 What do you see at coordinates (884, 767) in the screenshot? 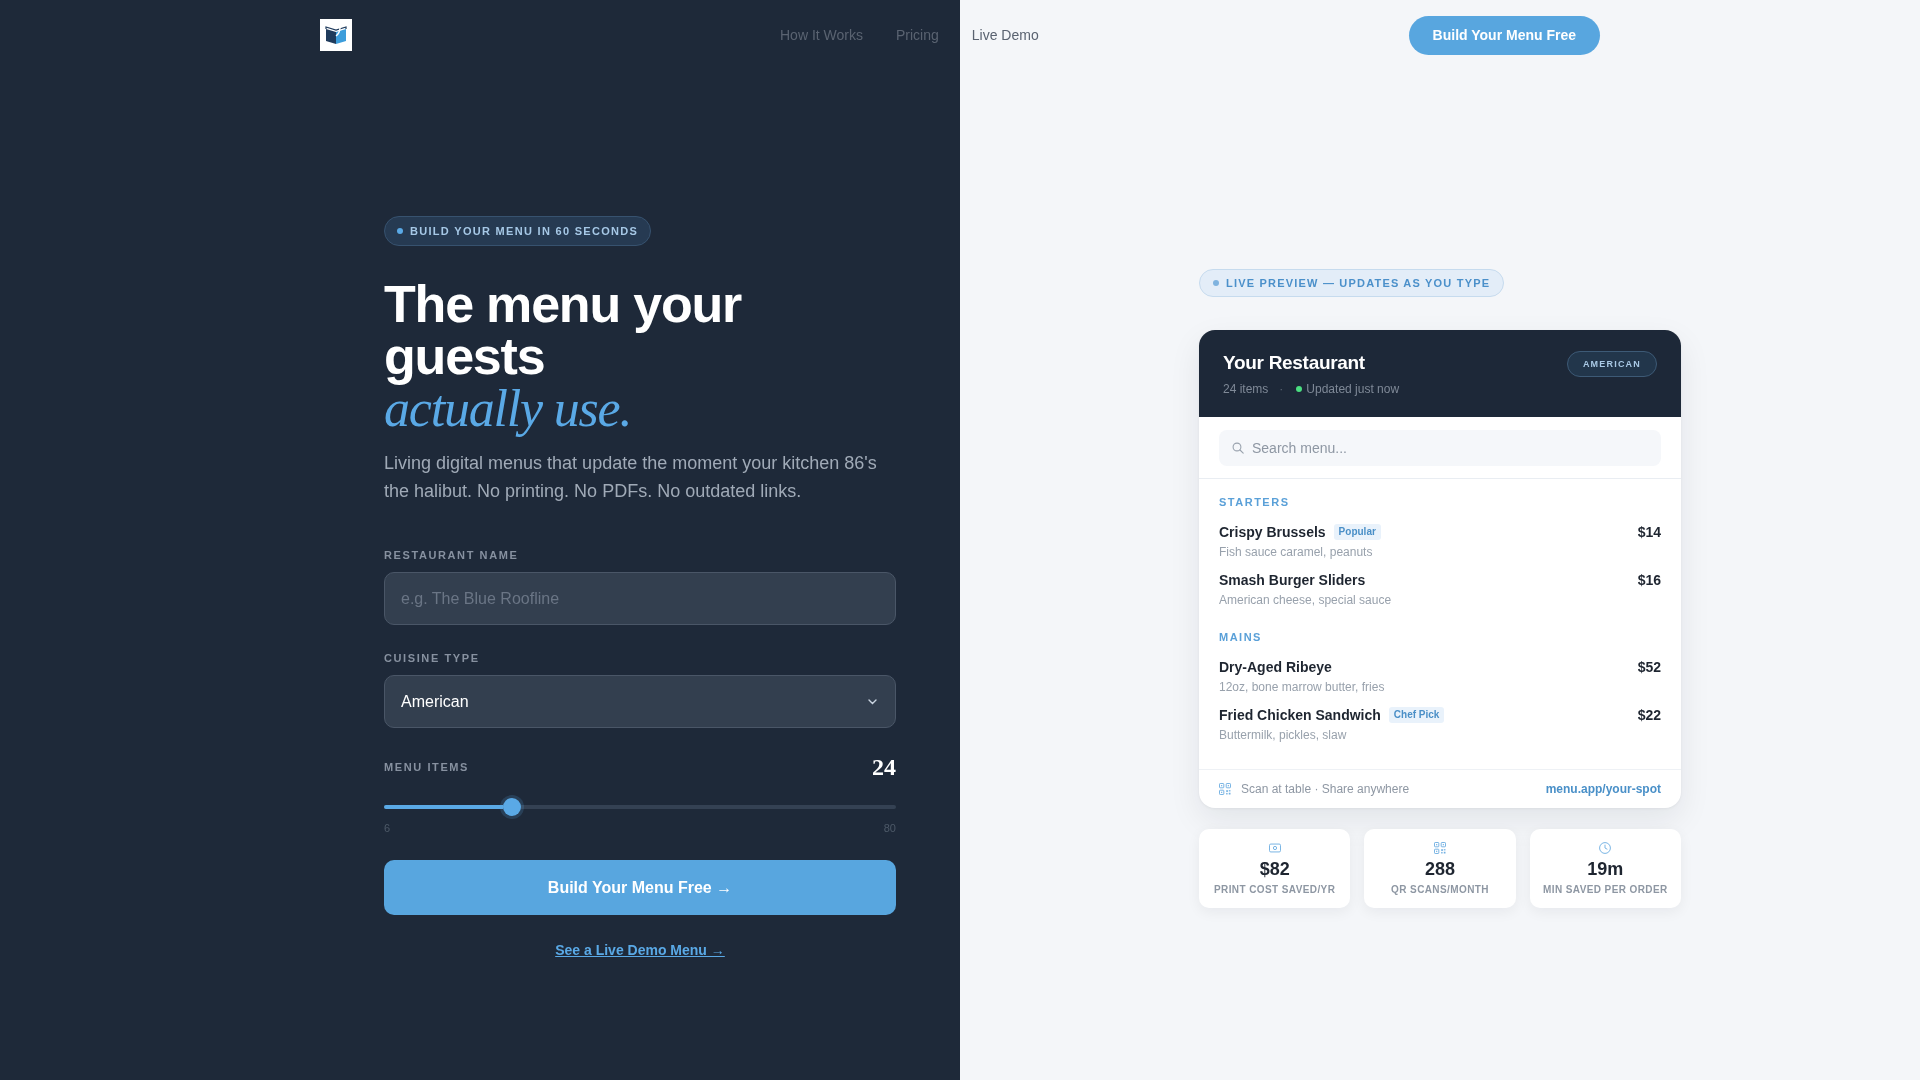
I see `slider-value: 24` at bounding box center [884, 767].